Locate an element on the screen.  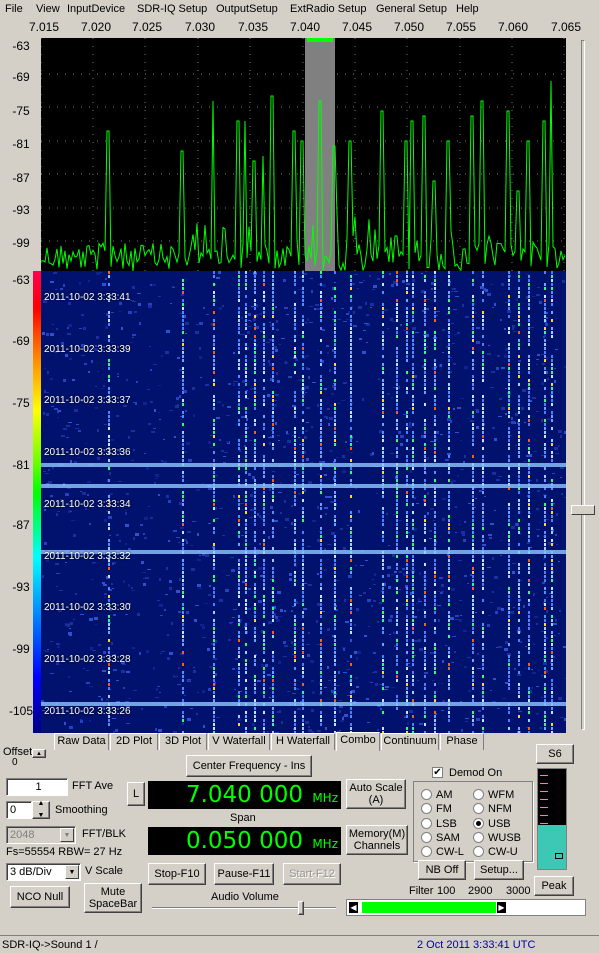
demod-checkbox: ✔ is located at coordinates (437, 772).